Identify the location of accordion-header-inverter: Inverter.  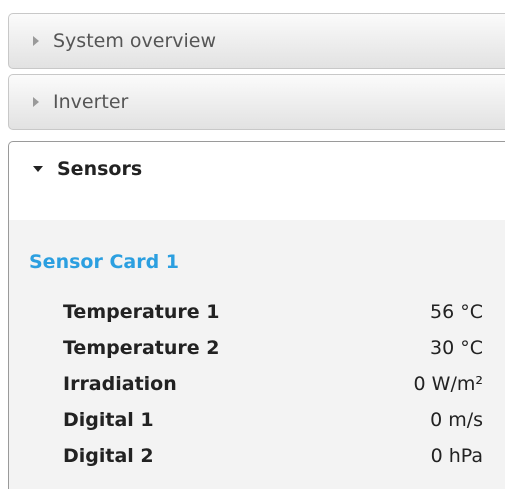
(256, 102).